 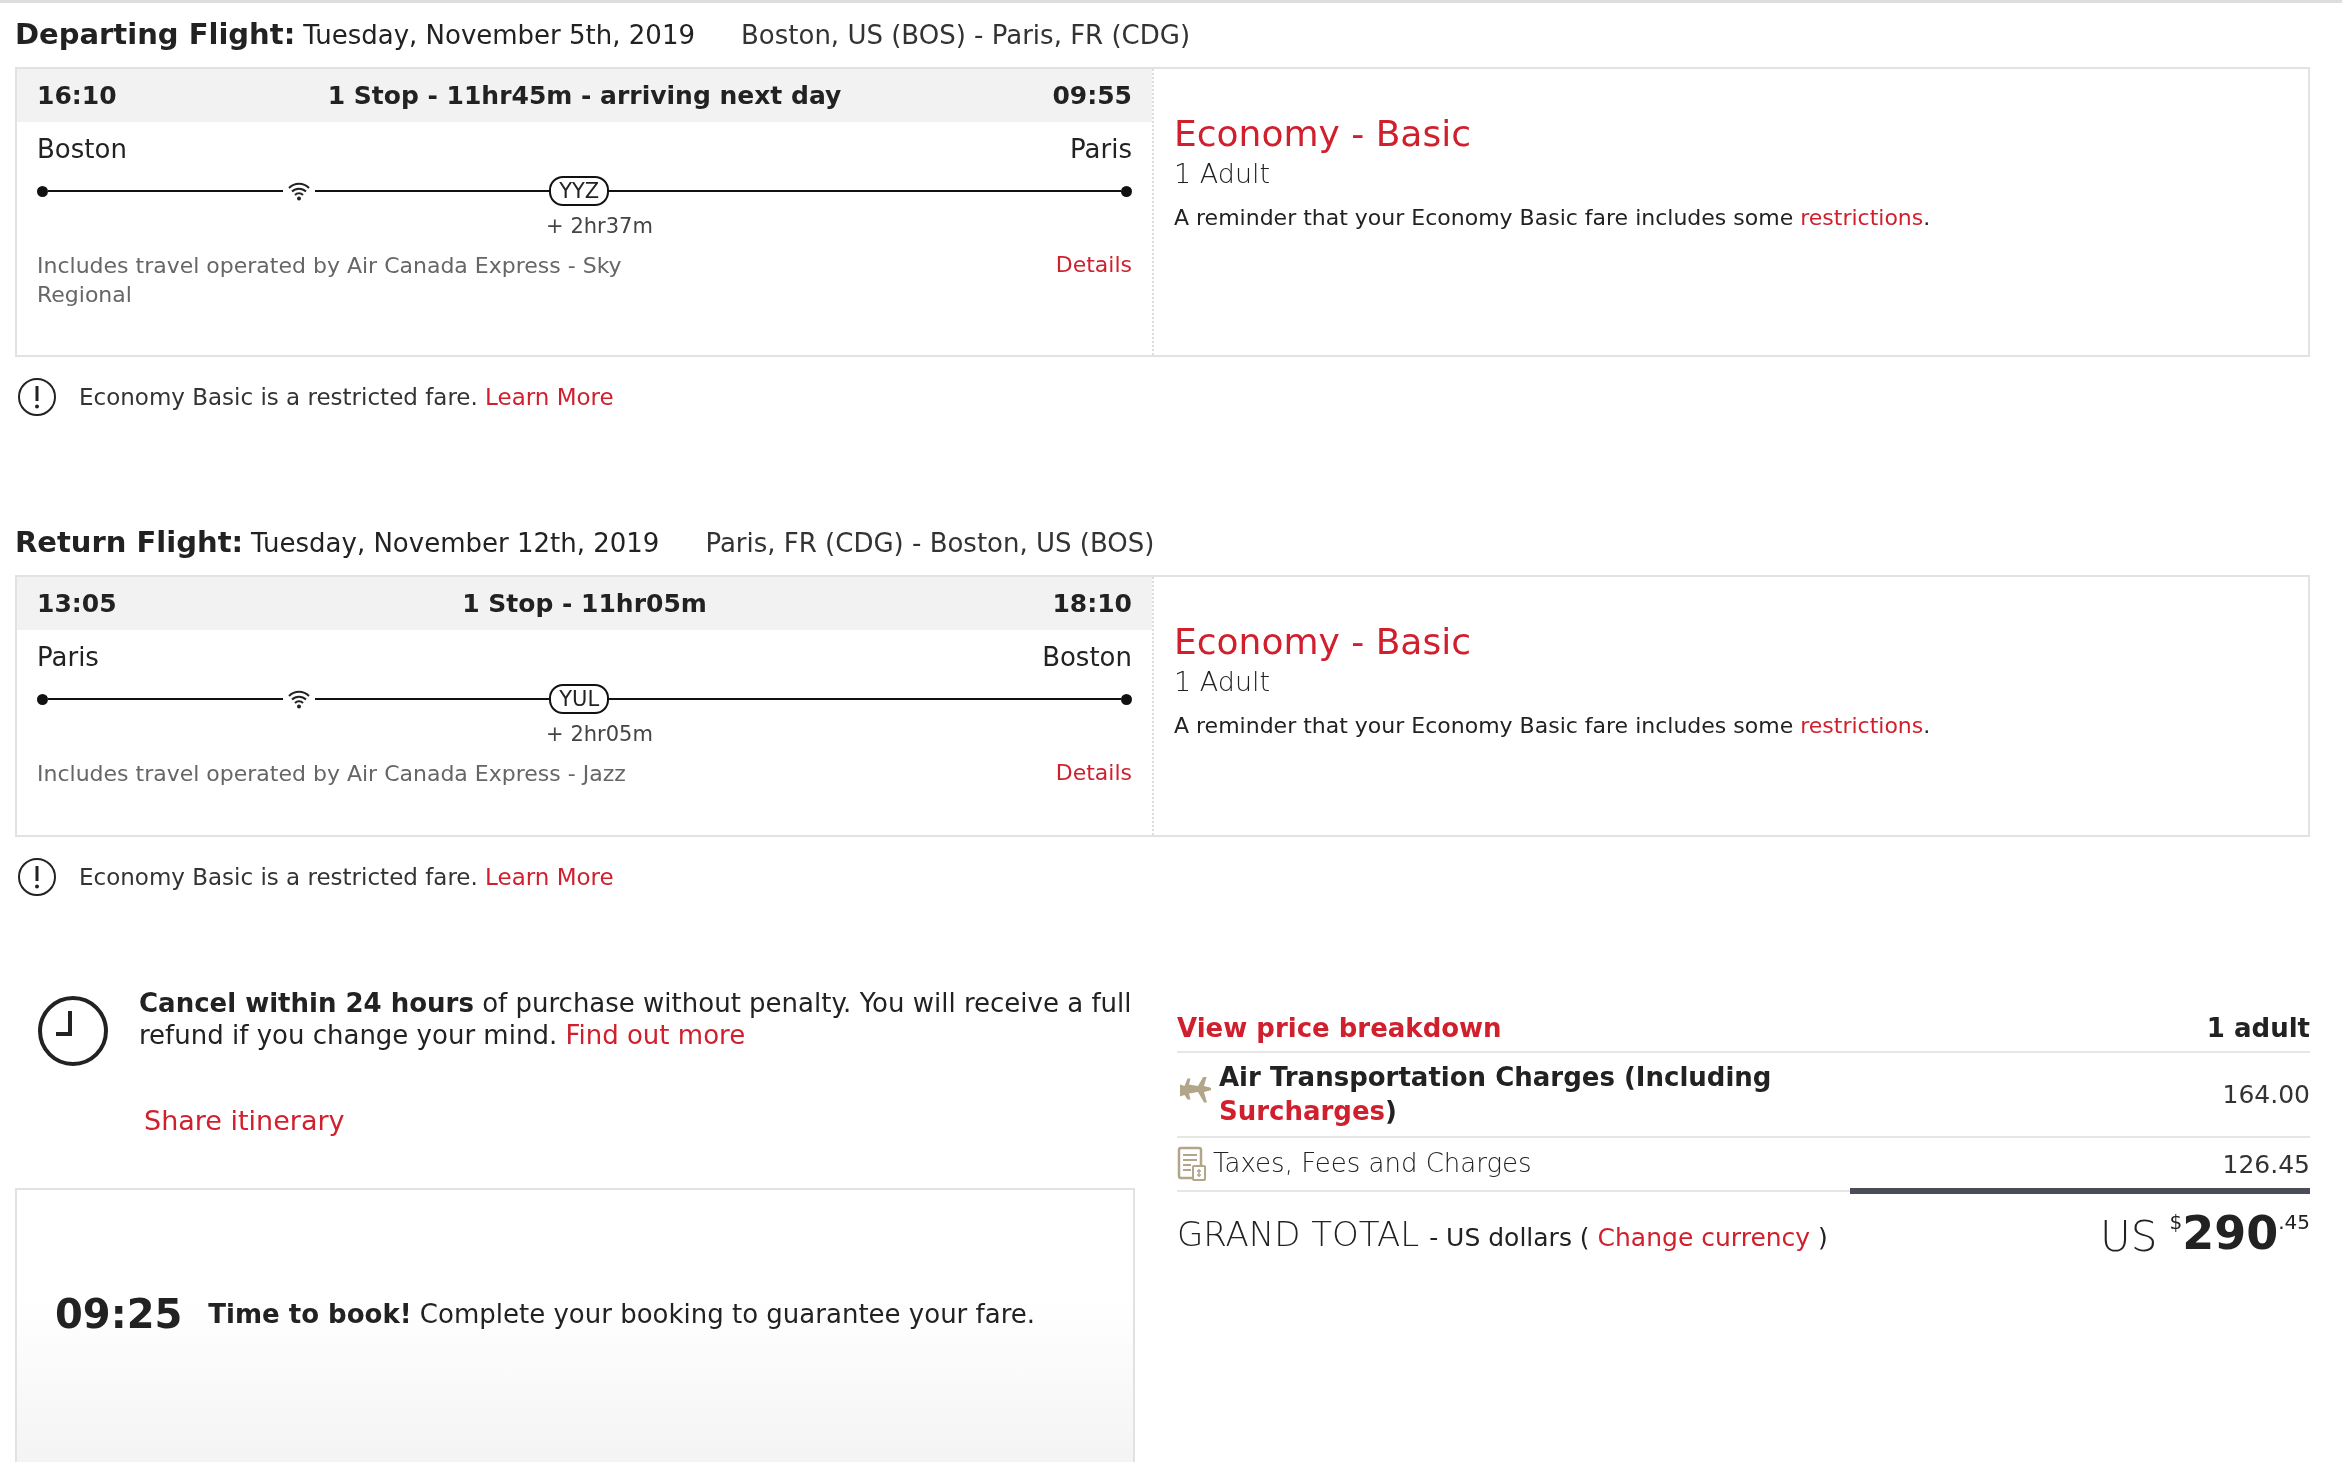 I want to click on share-itinerary-link: Share itinerary, so click(x=244, y=1120).